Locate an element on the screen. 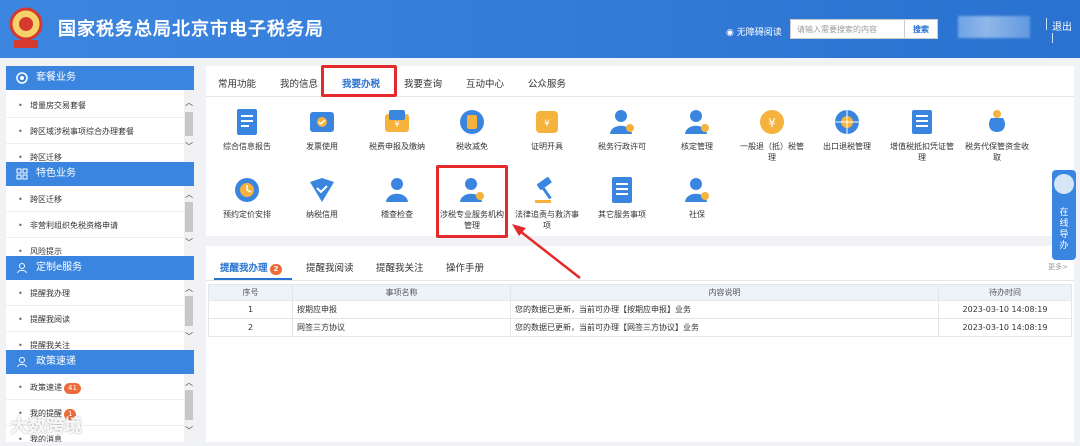 The image size is (1080, 446). table-cell: 网签三方协议 is located at coordinates (401, 327).